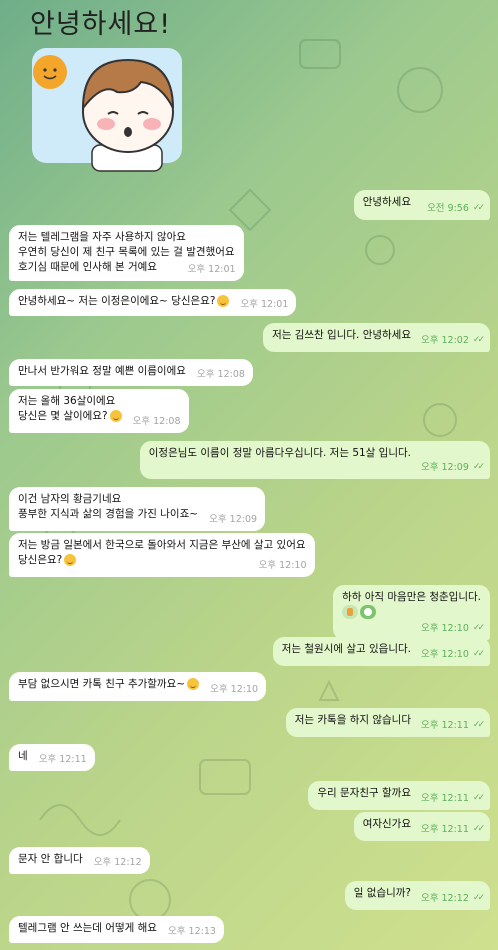 The image size is (498, 950). What do you see at coordinates (350, 612) in the screenshot?
I see `thumbs-up-reaction-icon` at bounding box center [350, 612].